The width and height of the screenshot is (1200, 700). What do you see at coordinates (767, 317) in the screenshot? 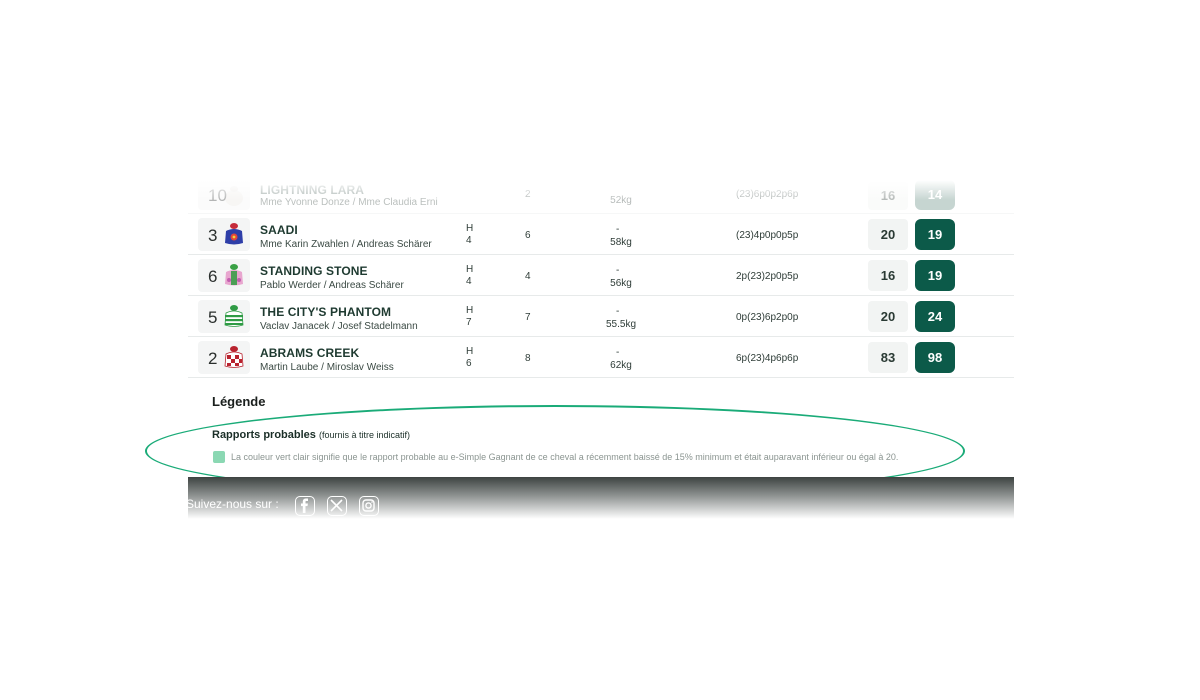
I see `form-music: 0p(23)6p2p0p` at bounding box center [767, 317].